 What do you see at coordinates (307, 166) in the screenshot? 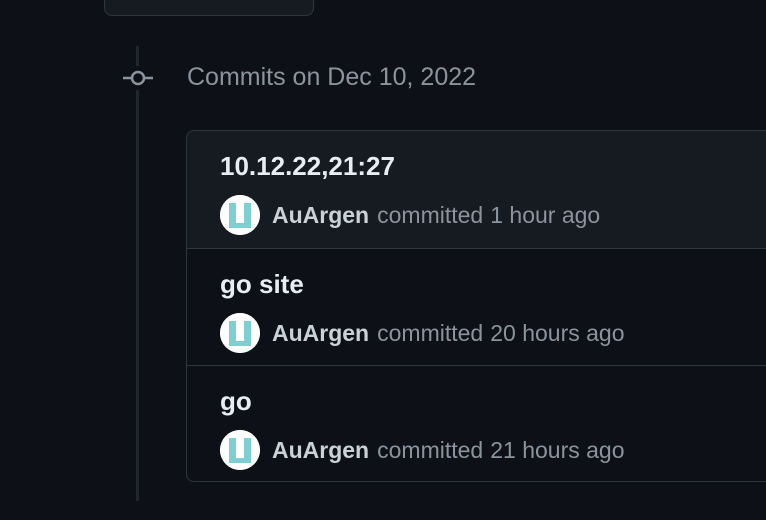
I see `commit-message-link: 10.12.22,21:27` at bounding box center [307, 166].